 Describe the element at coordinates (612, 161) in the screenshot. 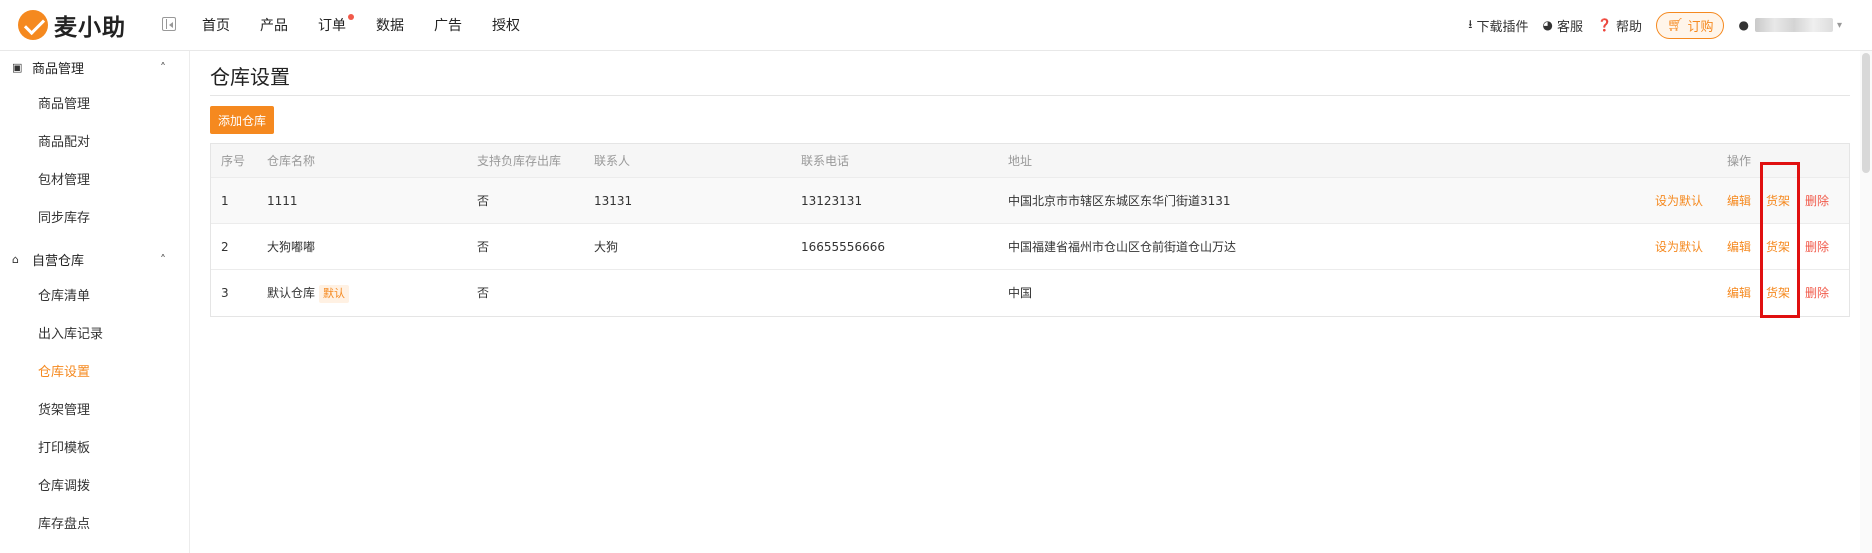

I see `header-contact: 联系人` at that location.